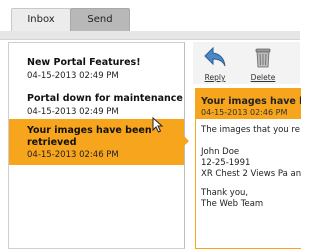 This screenshot has width=320, height=249. What do you see at coordinates (100, 19) in the screenshot?
I see `tab-send: Send` at bounding box center [100, 19].